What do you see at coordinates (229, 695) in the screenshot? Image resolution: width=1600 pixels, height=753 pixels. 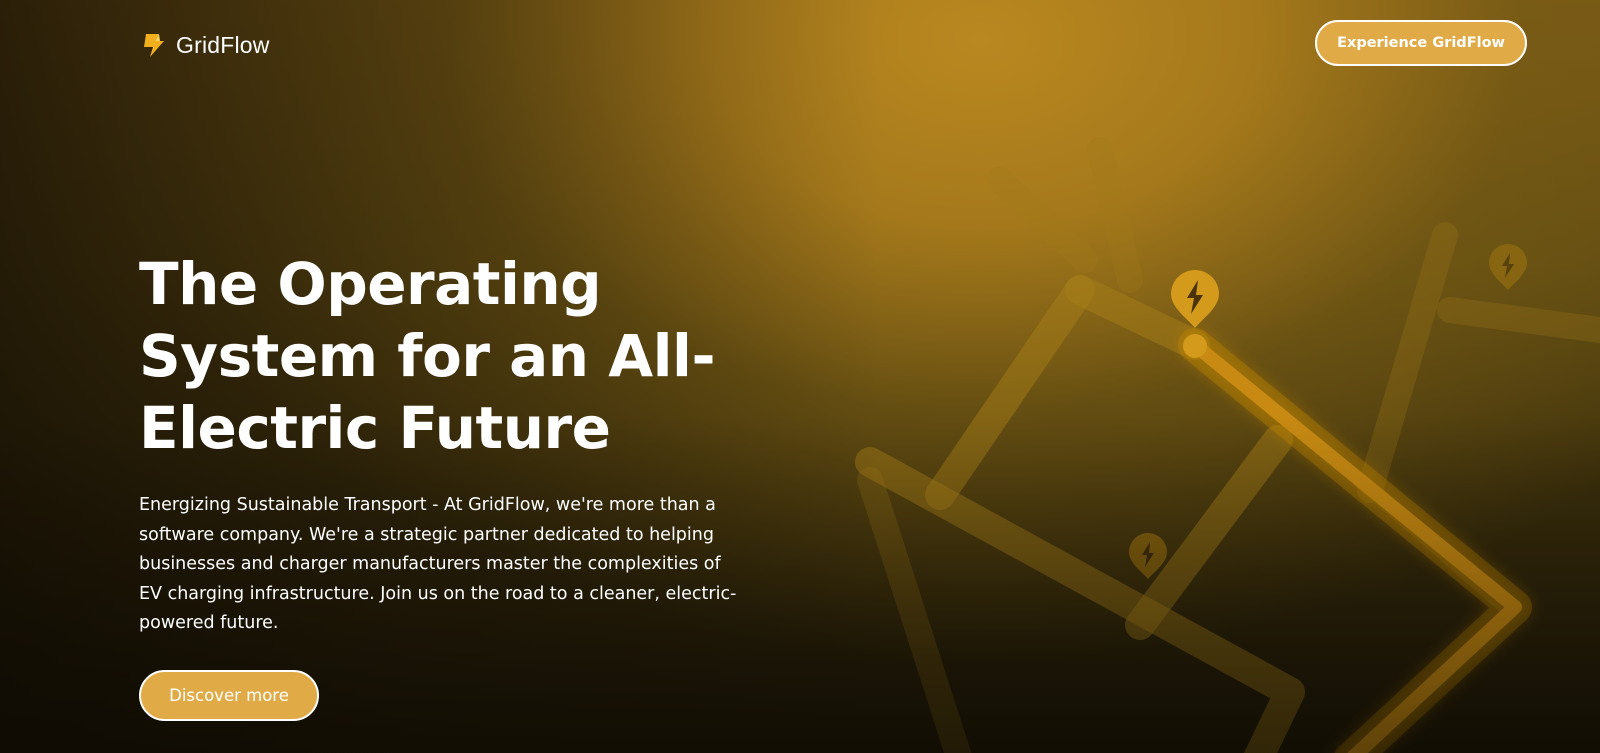 I see `discover-more-button: Discover more` at bounding box center [229, 695].